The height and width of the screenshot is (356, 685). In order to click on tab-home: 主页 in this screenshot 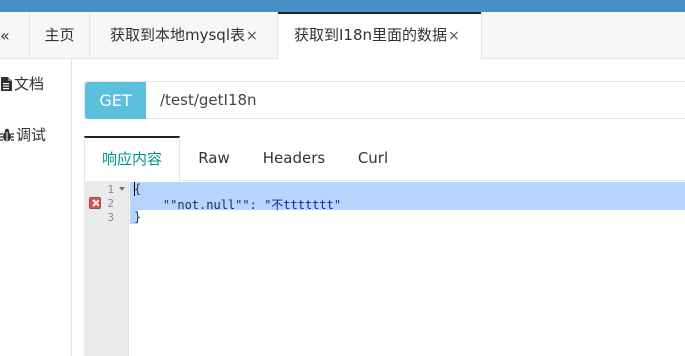, I will do `click(60, 35)`.